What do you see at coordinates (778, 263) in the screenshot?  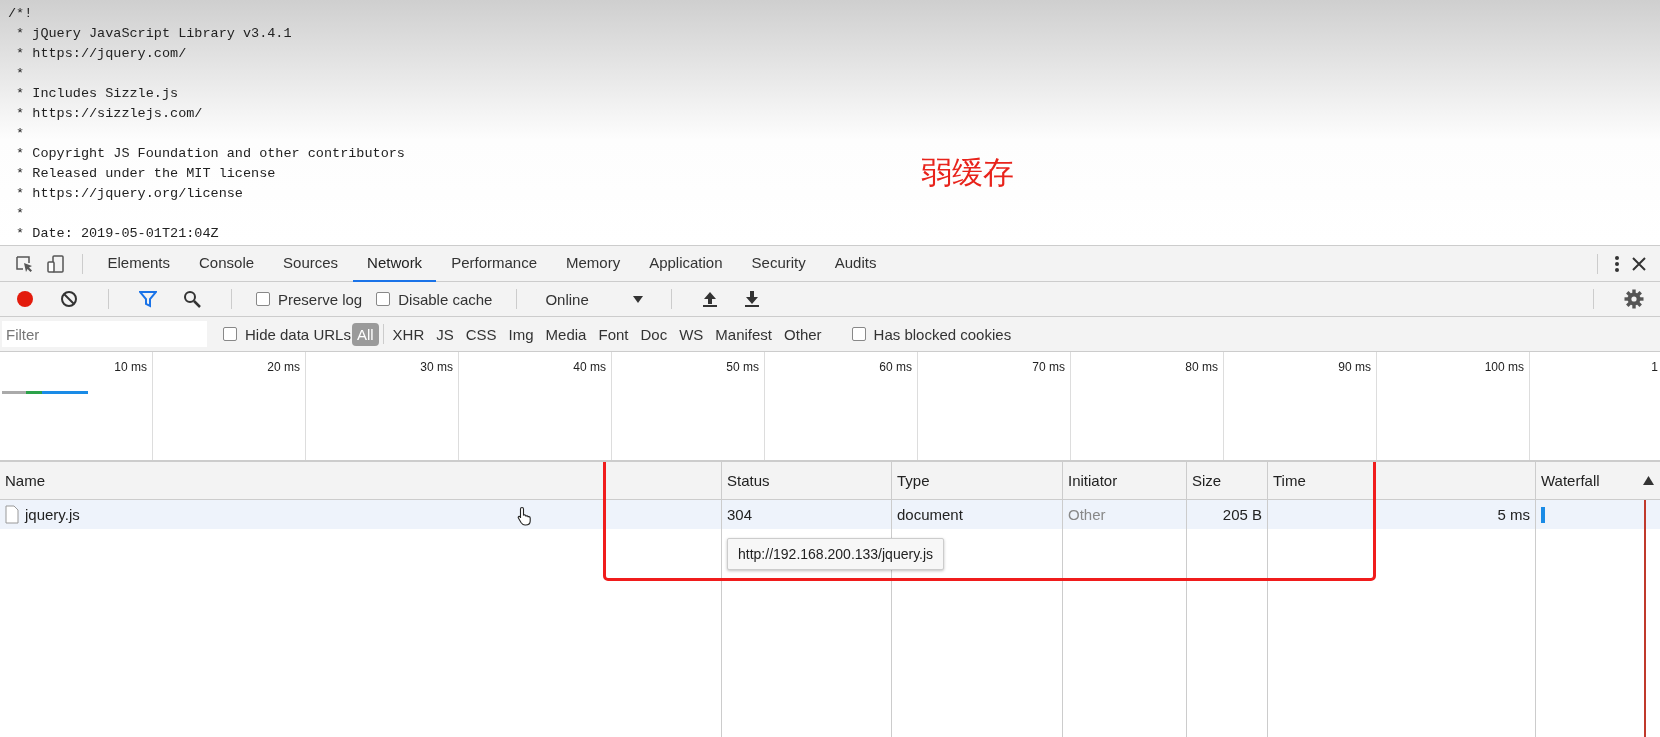 I see `panel-tab: Security` at bounding box center [778, 263].